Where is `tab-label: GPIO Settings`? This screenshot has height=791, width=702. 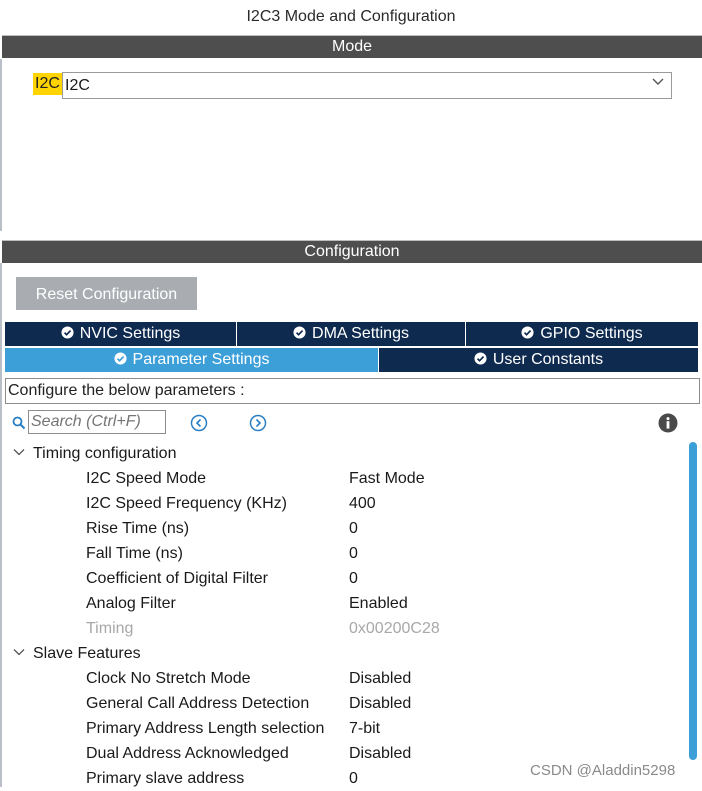
tab-label: GPIO Settings is located at coordinates (591, 333).